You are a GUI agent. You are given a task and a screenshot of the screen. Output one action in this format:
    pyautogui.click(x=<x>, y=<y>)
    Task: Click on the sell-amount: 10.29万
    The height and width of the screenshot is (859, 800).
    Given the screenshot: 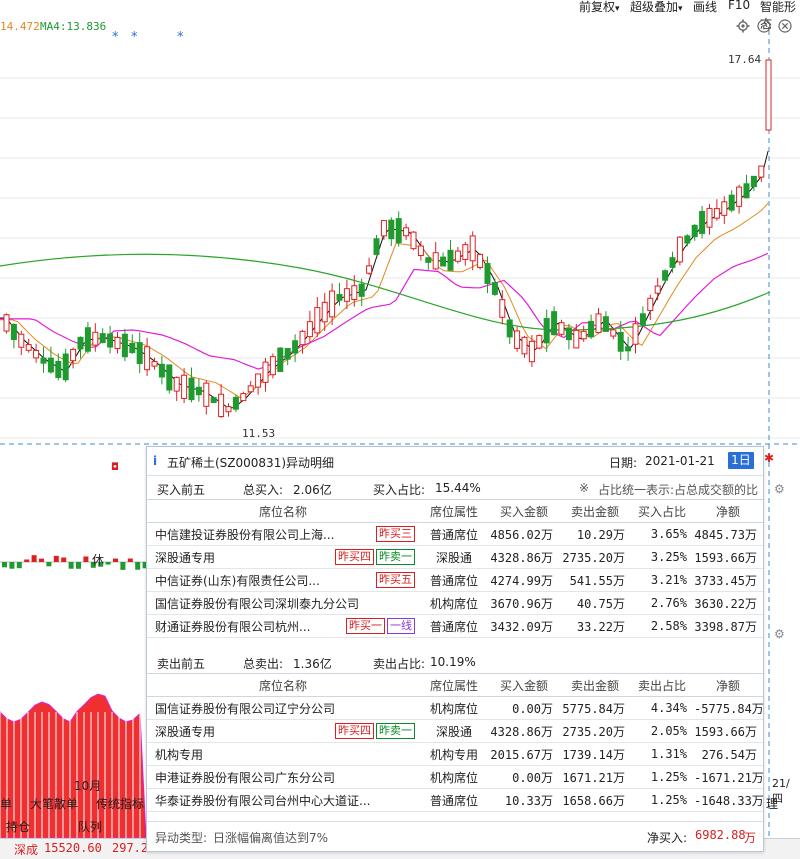 What is the action you would take?
    pyautogui.click(x=595, y=534)
    